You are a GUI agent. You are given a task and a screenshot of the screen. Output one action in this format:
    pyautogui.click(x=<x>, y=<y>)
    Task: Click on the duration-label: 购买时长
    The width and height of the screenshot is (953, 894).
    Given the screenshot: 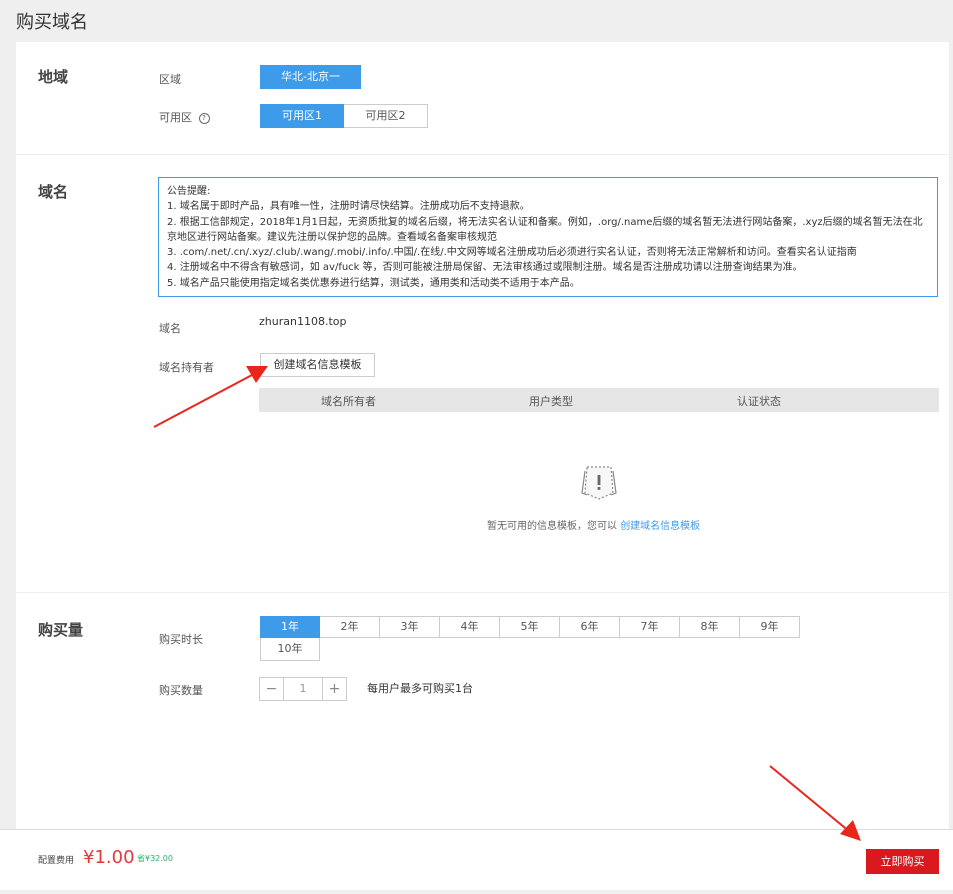 What is the action you would take?
    pyautogui.click(x=181, y=639)
    